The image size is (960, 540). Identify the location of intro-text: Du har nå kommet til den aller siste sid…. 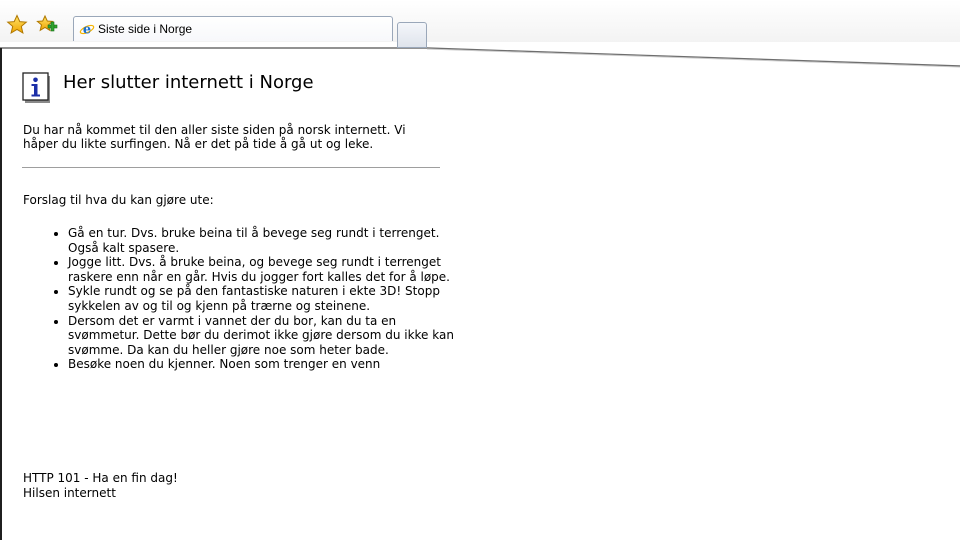
(214, 137).